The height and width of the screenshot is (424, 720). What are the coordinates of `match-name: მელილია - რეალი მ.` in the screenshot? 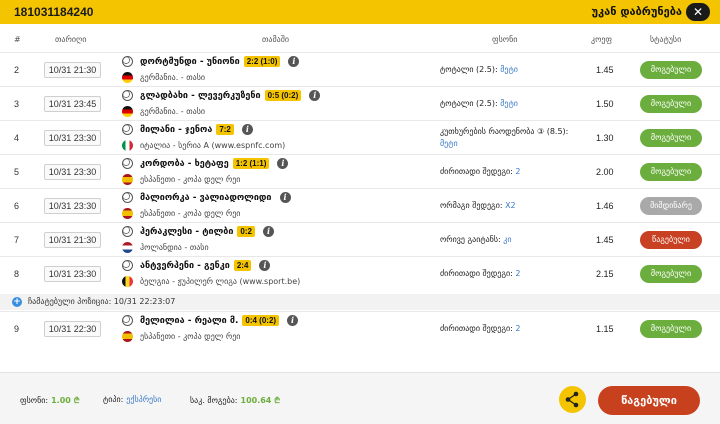 It's located at (189, 320).